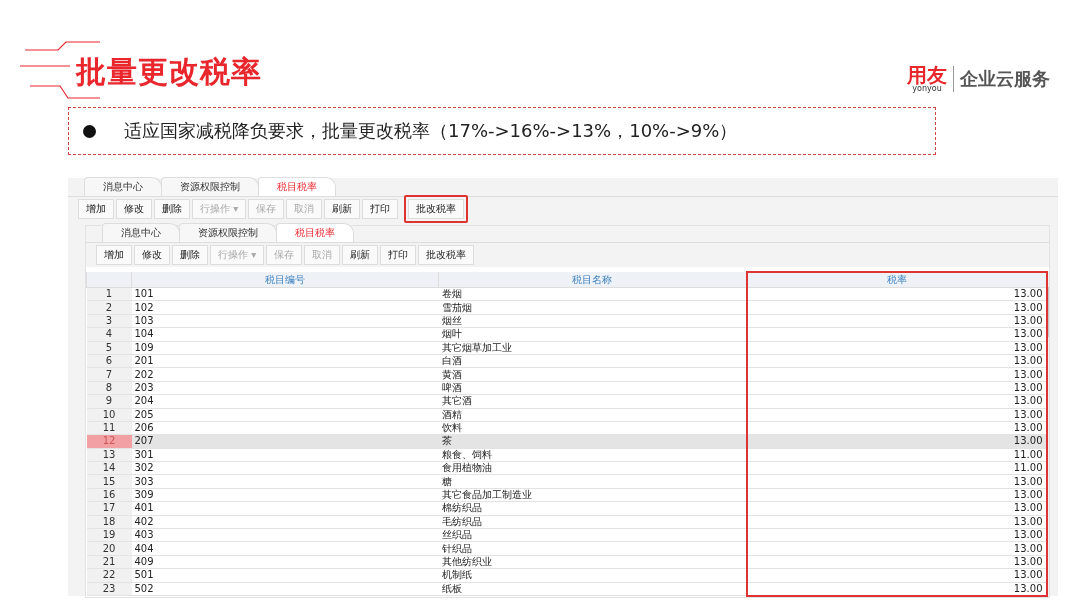 This screenshot has height=608, width=1080. Describe the element at coordinates (285, 334) in the screenshot. I see `table-cell: 104` at that location.